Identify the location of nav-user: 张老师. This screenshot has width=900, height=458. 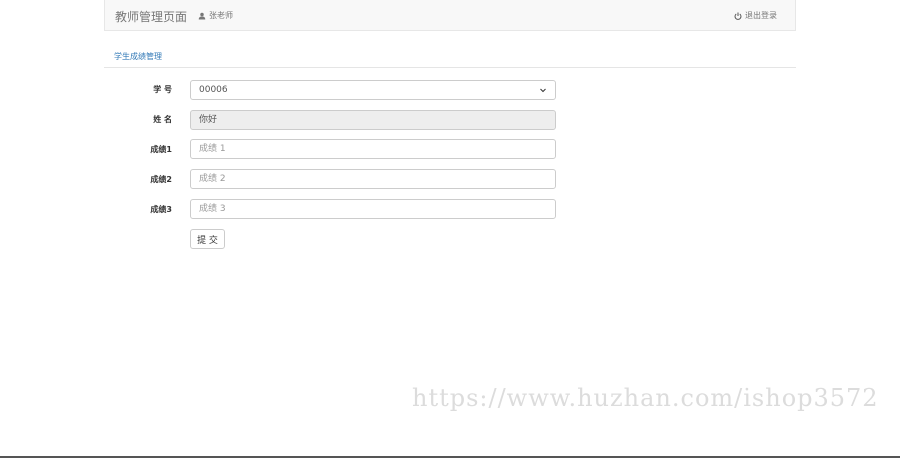
(215, 15).